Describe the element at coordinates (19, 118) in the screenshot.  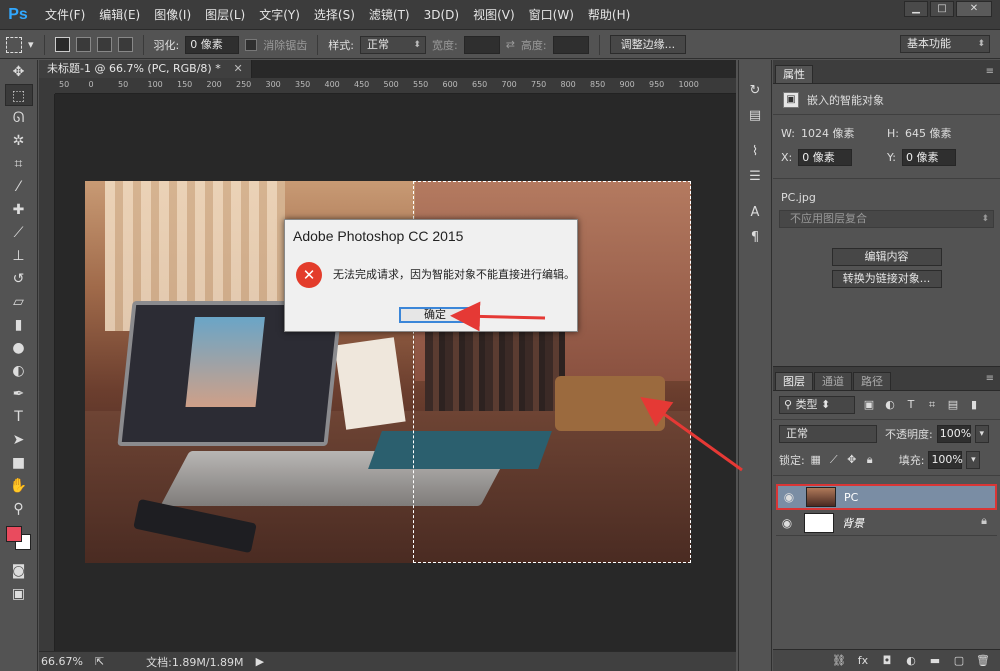
I see `lasso-tool-icon: ᘏ` at that location.